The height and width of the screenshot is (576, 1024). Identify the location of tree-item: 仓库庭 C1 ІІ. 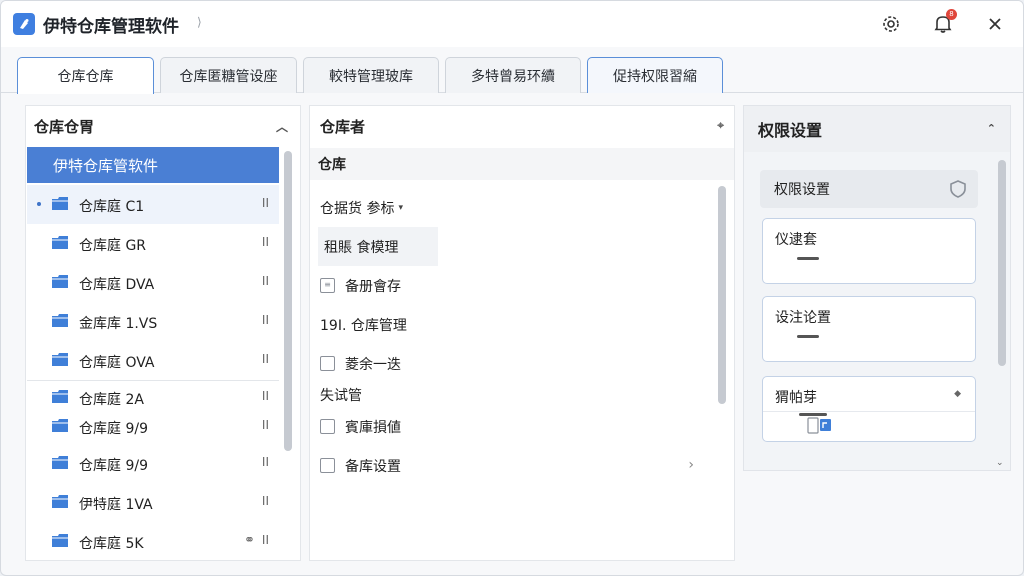
(153, 204).